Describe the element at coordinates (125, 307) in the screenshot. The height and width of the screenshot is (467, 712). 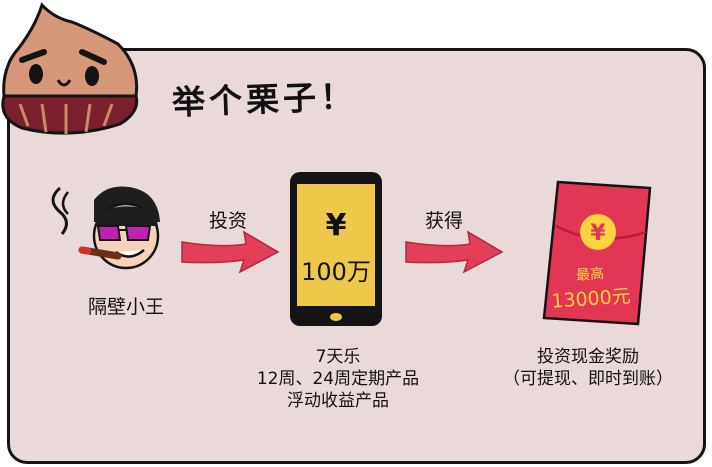
I see `investor-name: 隔壁小王` at that location.